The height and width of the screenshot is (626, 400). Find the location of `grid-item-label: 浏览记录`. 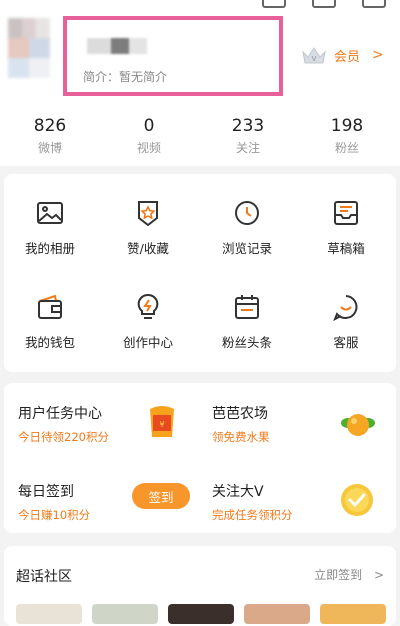

grid-item-label: 浏览记录 is located at coordinates (246, 248).